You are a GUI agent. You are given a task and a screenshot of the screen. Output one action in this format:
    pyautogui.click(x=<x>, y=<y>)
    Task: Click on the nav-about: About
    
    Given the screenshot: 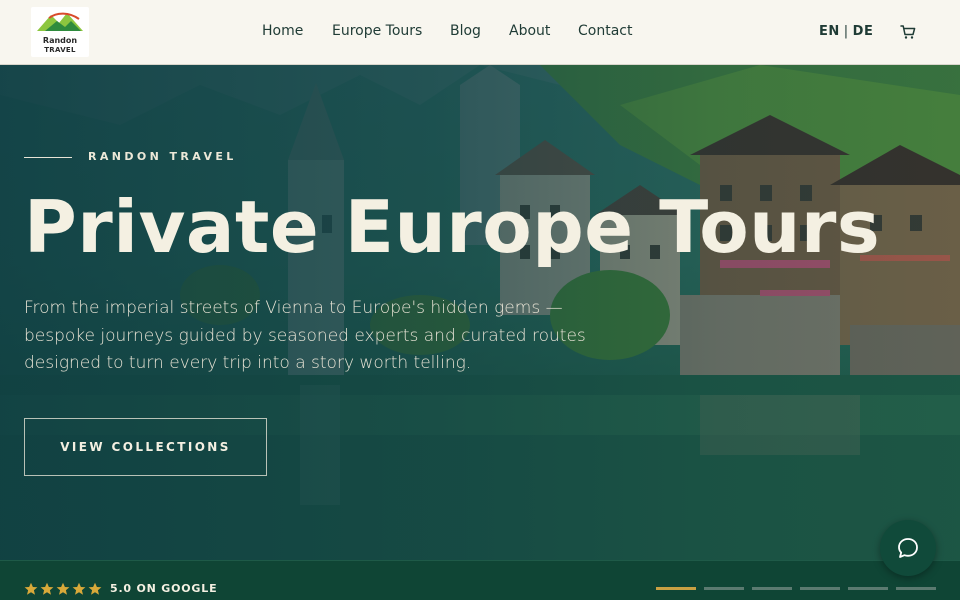 What is the action you would take?
    pyautogui.click(x=529, y=31)
    